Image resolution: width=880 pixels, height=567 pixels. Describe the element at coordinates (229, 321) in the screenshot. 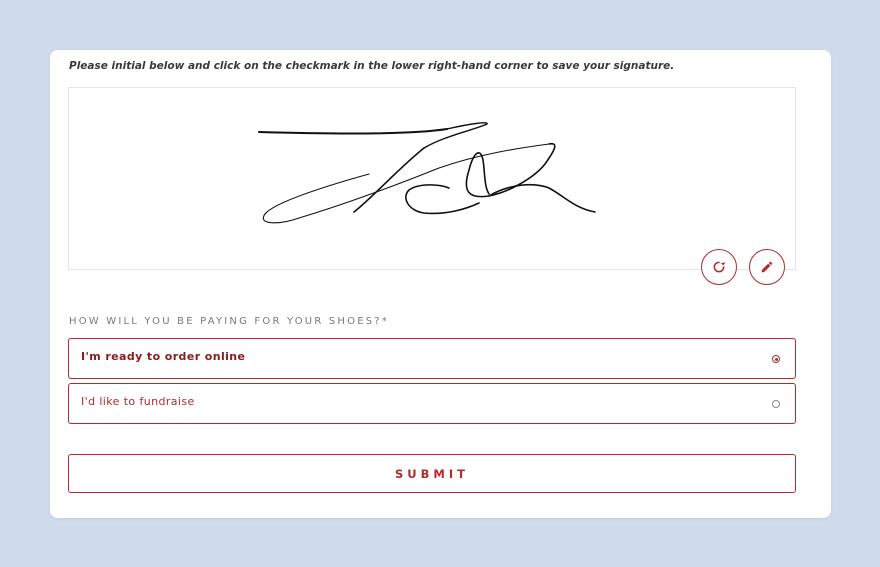

I see `payment-question: HOW WILL YOU BE PAYING FOR YOUR SHOES?*` at that location.